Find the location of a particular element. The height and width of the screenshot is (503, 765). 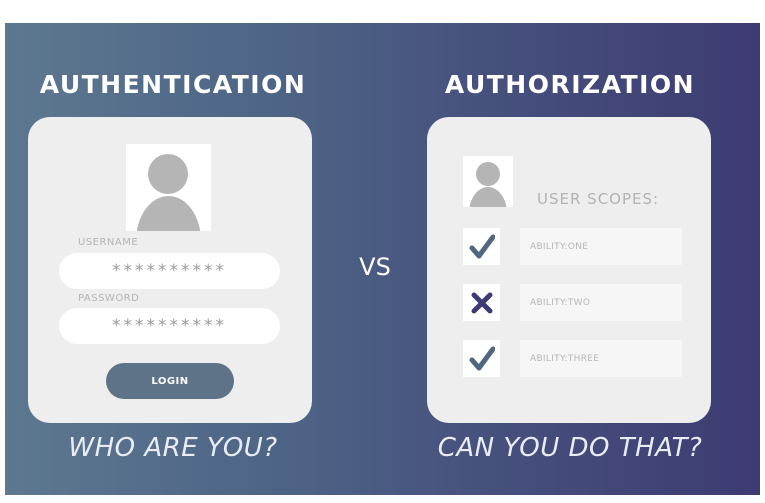

password-label: PASSWORD is located at coordinates (109, 298).